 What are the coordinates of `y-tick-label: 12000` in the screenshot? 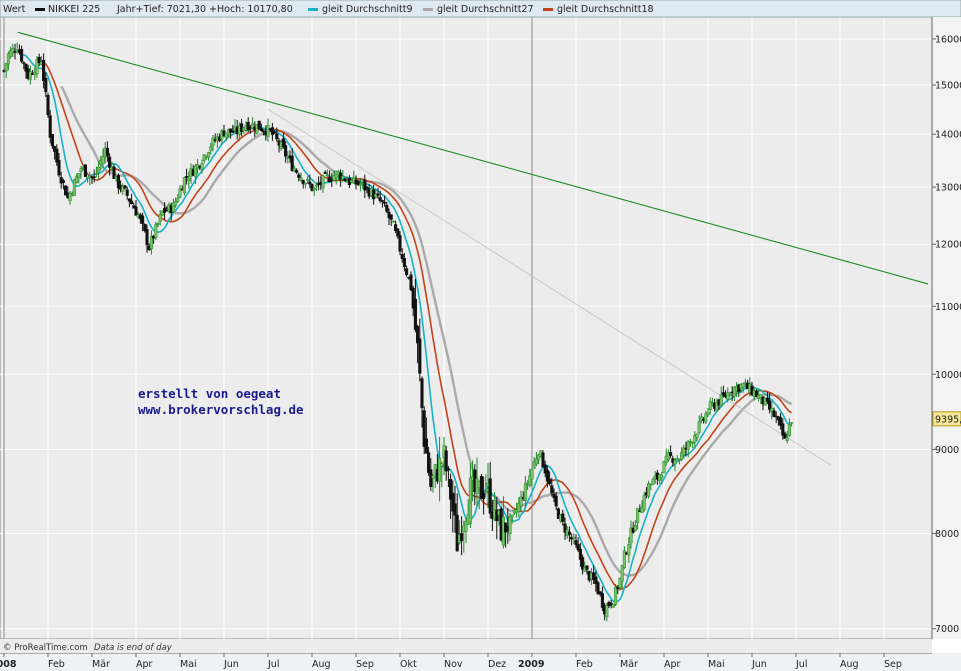 It's located at (948, 245).